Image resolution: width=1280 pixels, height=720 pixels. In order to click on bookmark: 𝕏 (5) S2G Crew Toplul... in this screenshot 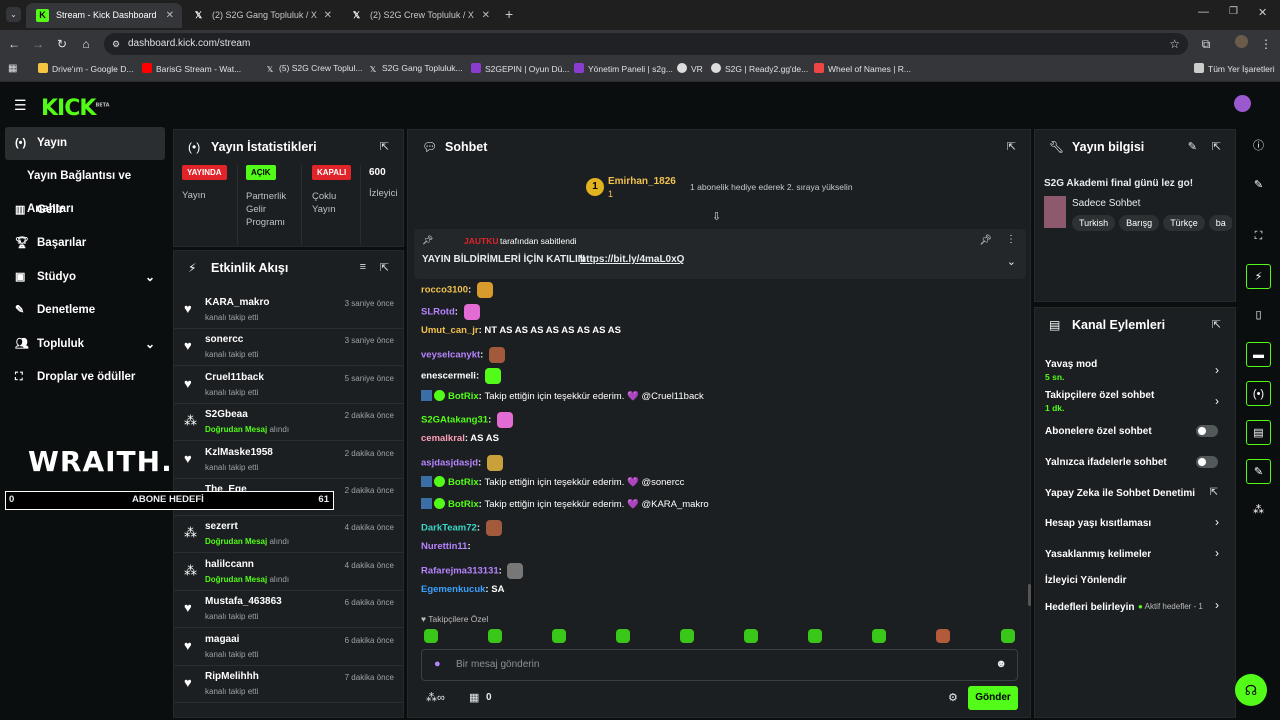, I will do `click(314, 69)`.